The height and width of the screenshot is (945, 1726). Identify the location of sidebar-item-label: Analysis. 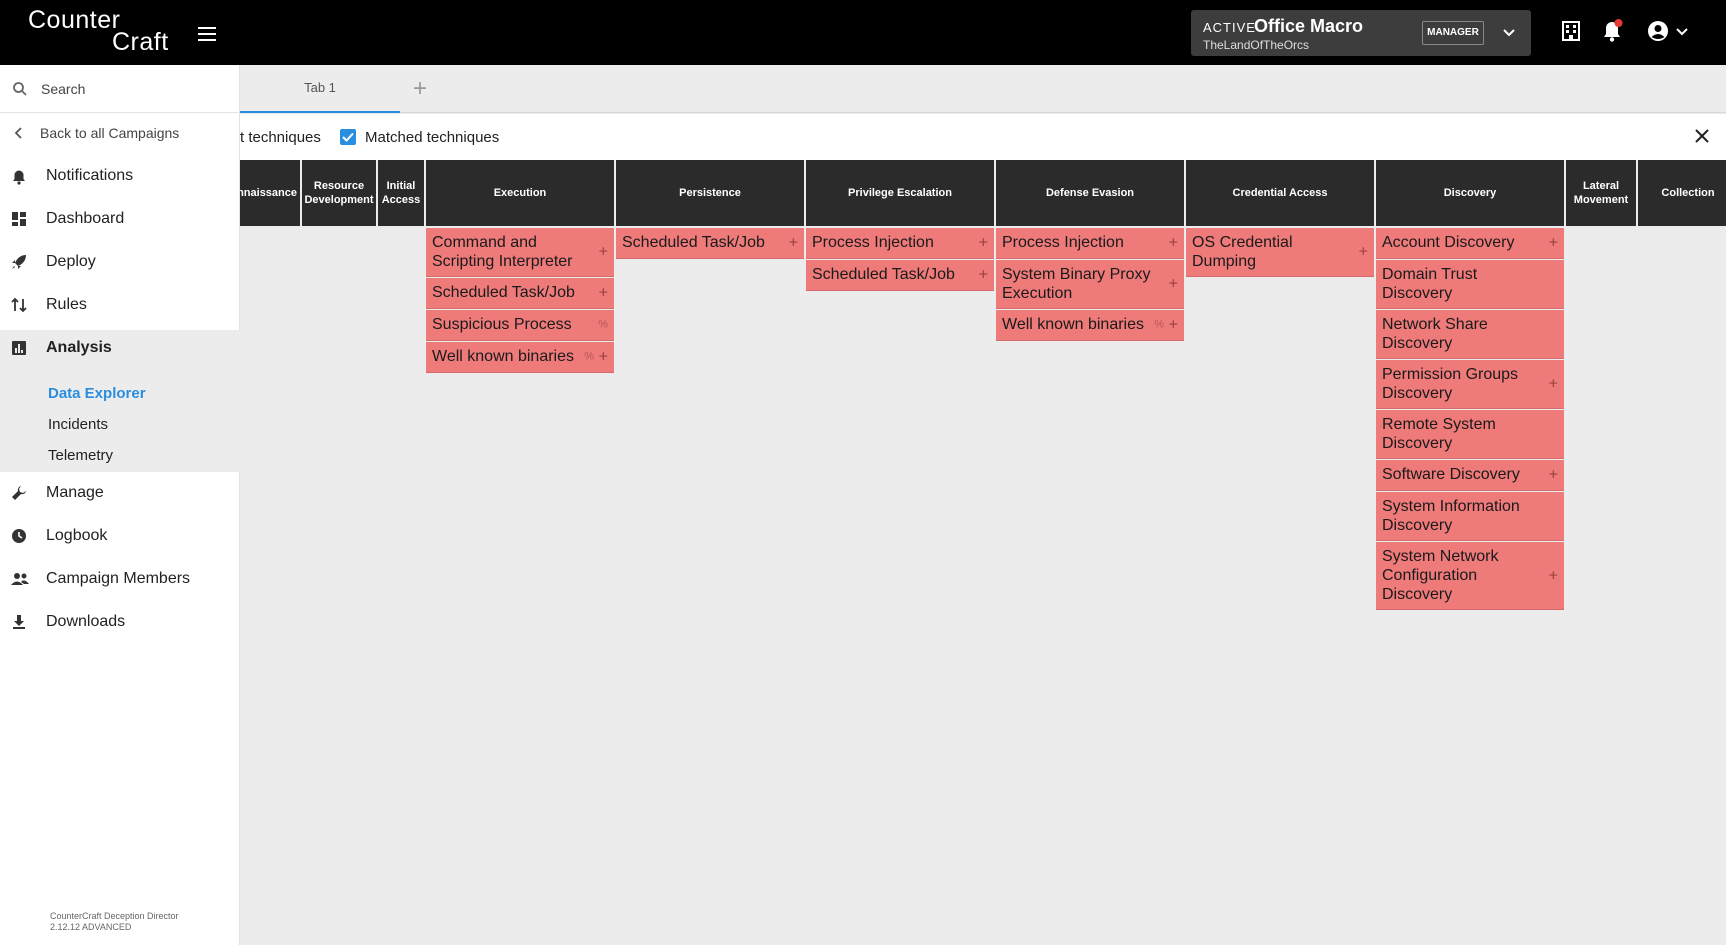
(79, 347).